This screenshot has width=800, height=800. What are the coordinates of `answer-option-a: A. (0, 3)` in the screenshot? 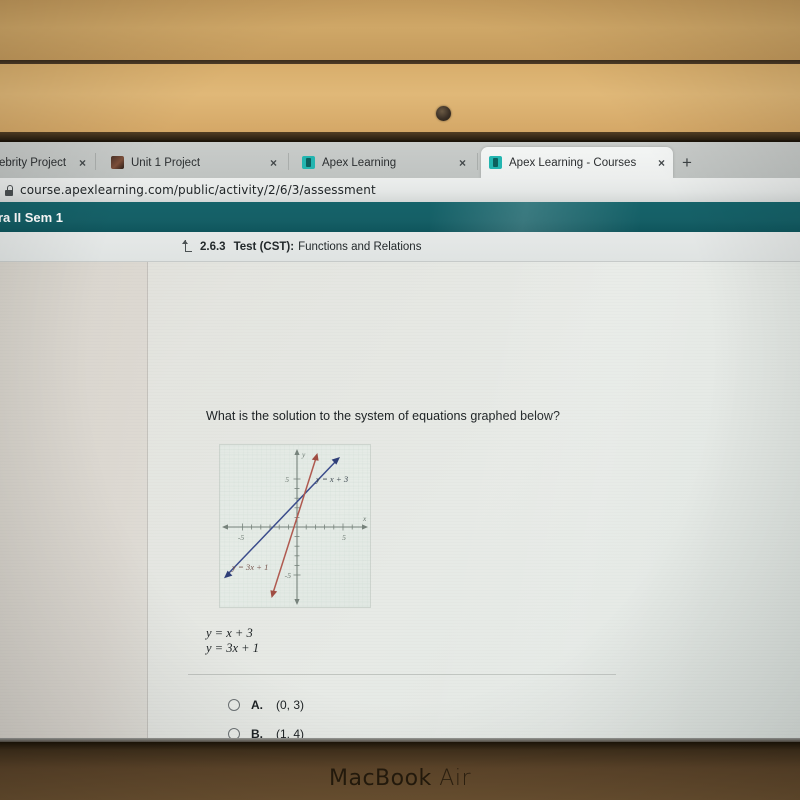 It's located at (266, 704).